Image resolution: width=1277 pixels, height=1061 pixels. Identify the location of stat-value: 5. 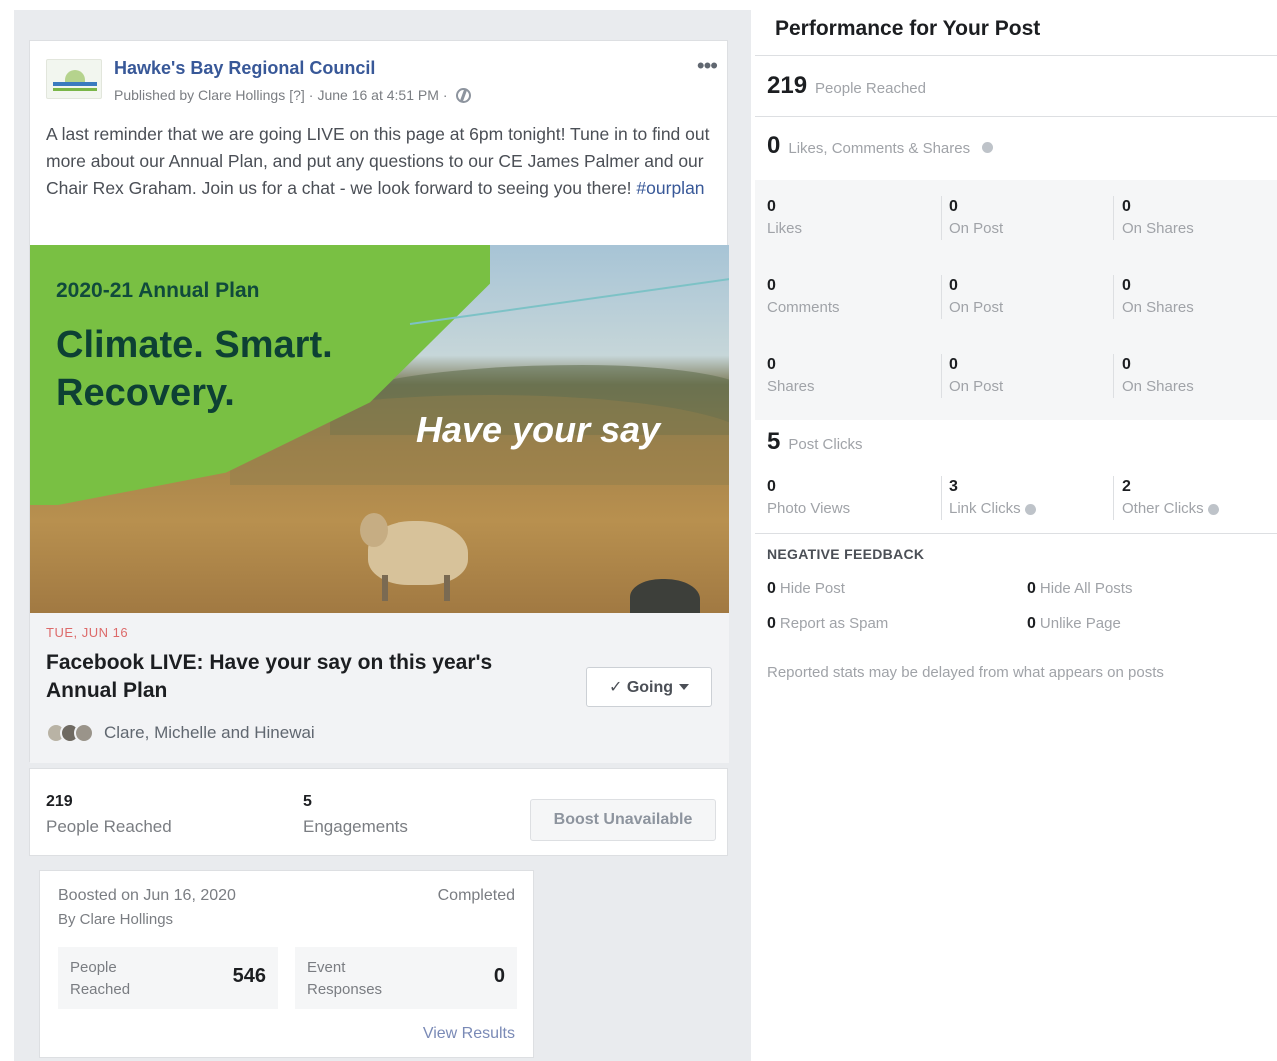
(307, 801).